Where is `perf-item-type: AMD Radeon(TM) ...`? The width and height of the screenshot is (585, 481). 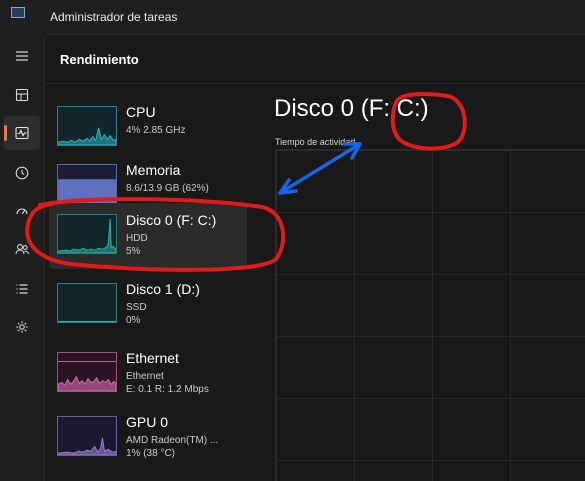
perf-item-type: AMD Radeon(TM) ... is located at coordinates (172, 440).